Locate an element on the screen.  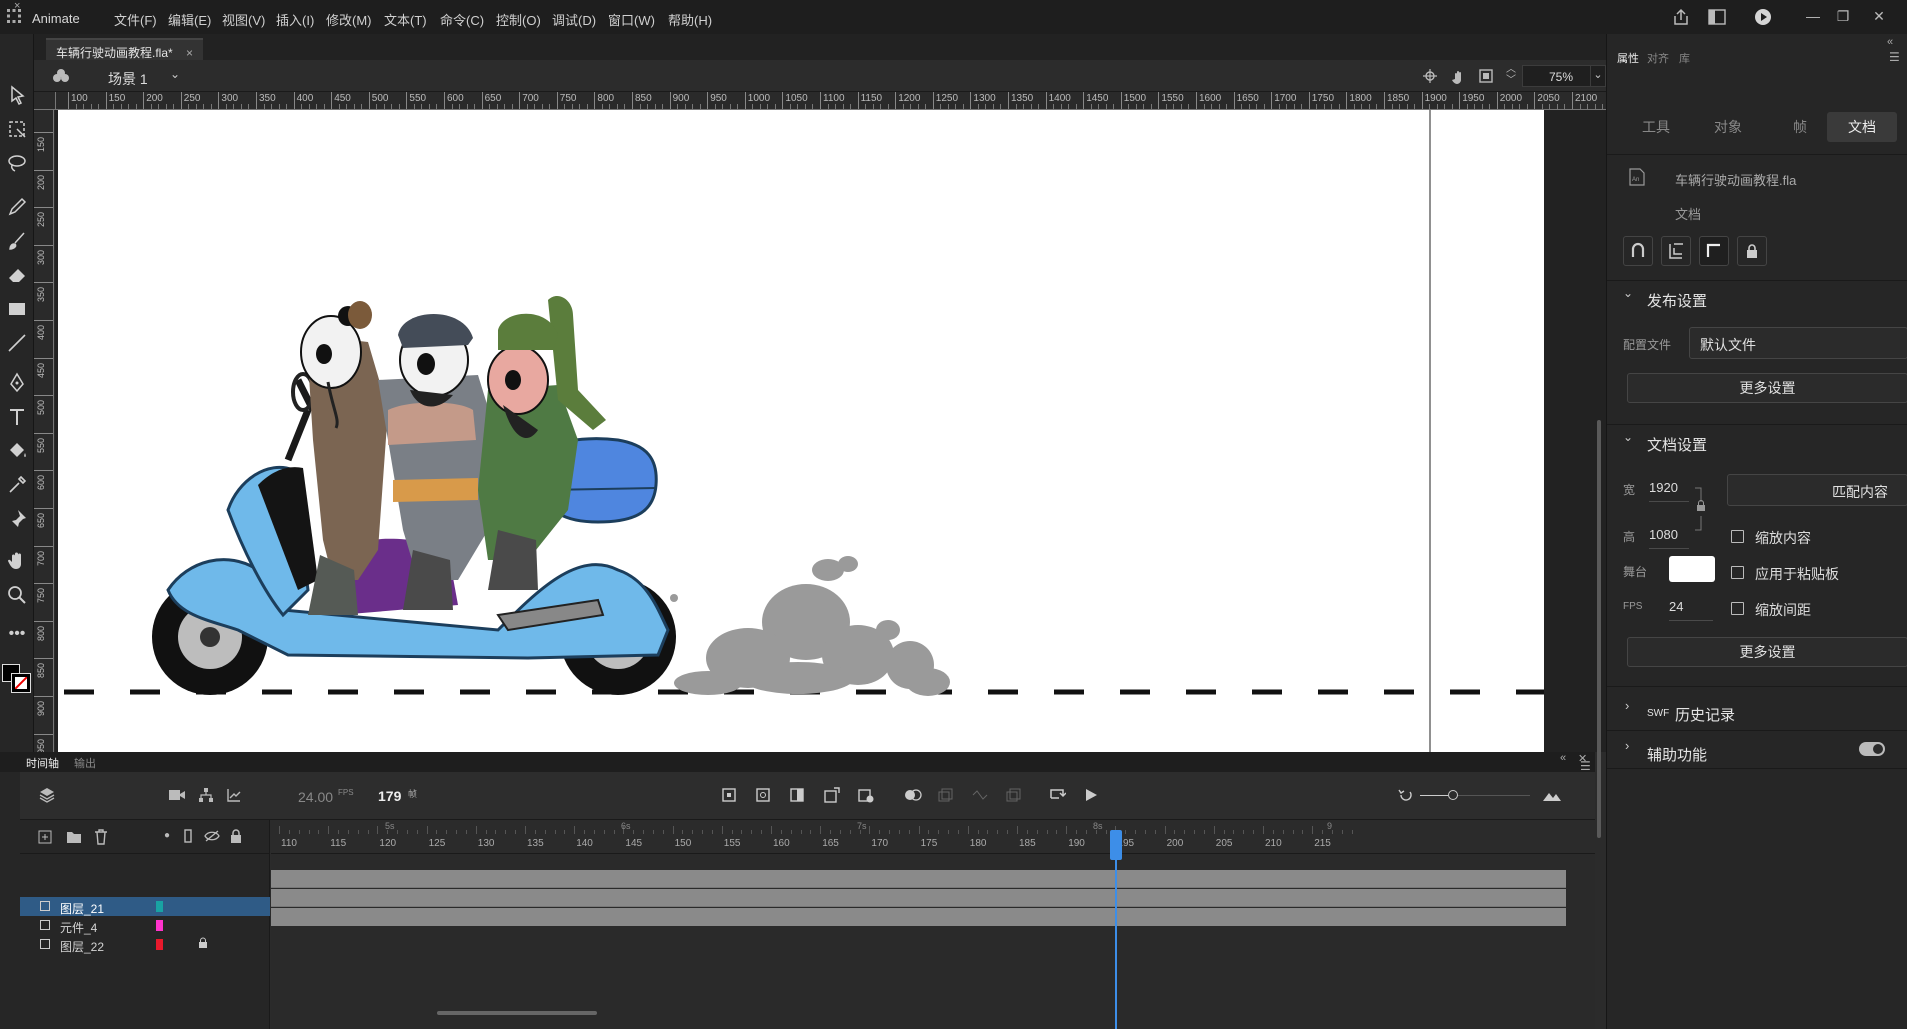
camera-icon is located at coordinates (177, 796).